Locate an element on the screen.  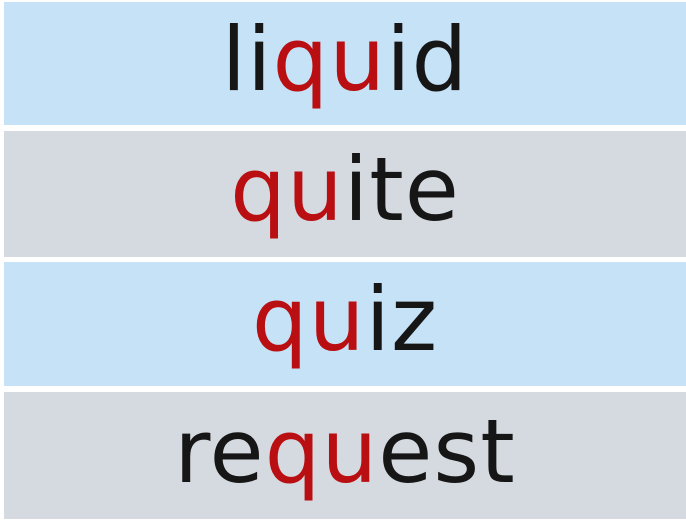
word-request: request is located at coordinates (345, 451).